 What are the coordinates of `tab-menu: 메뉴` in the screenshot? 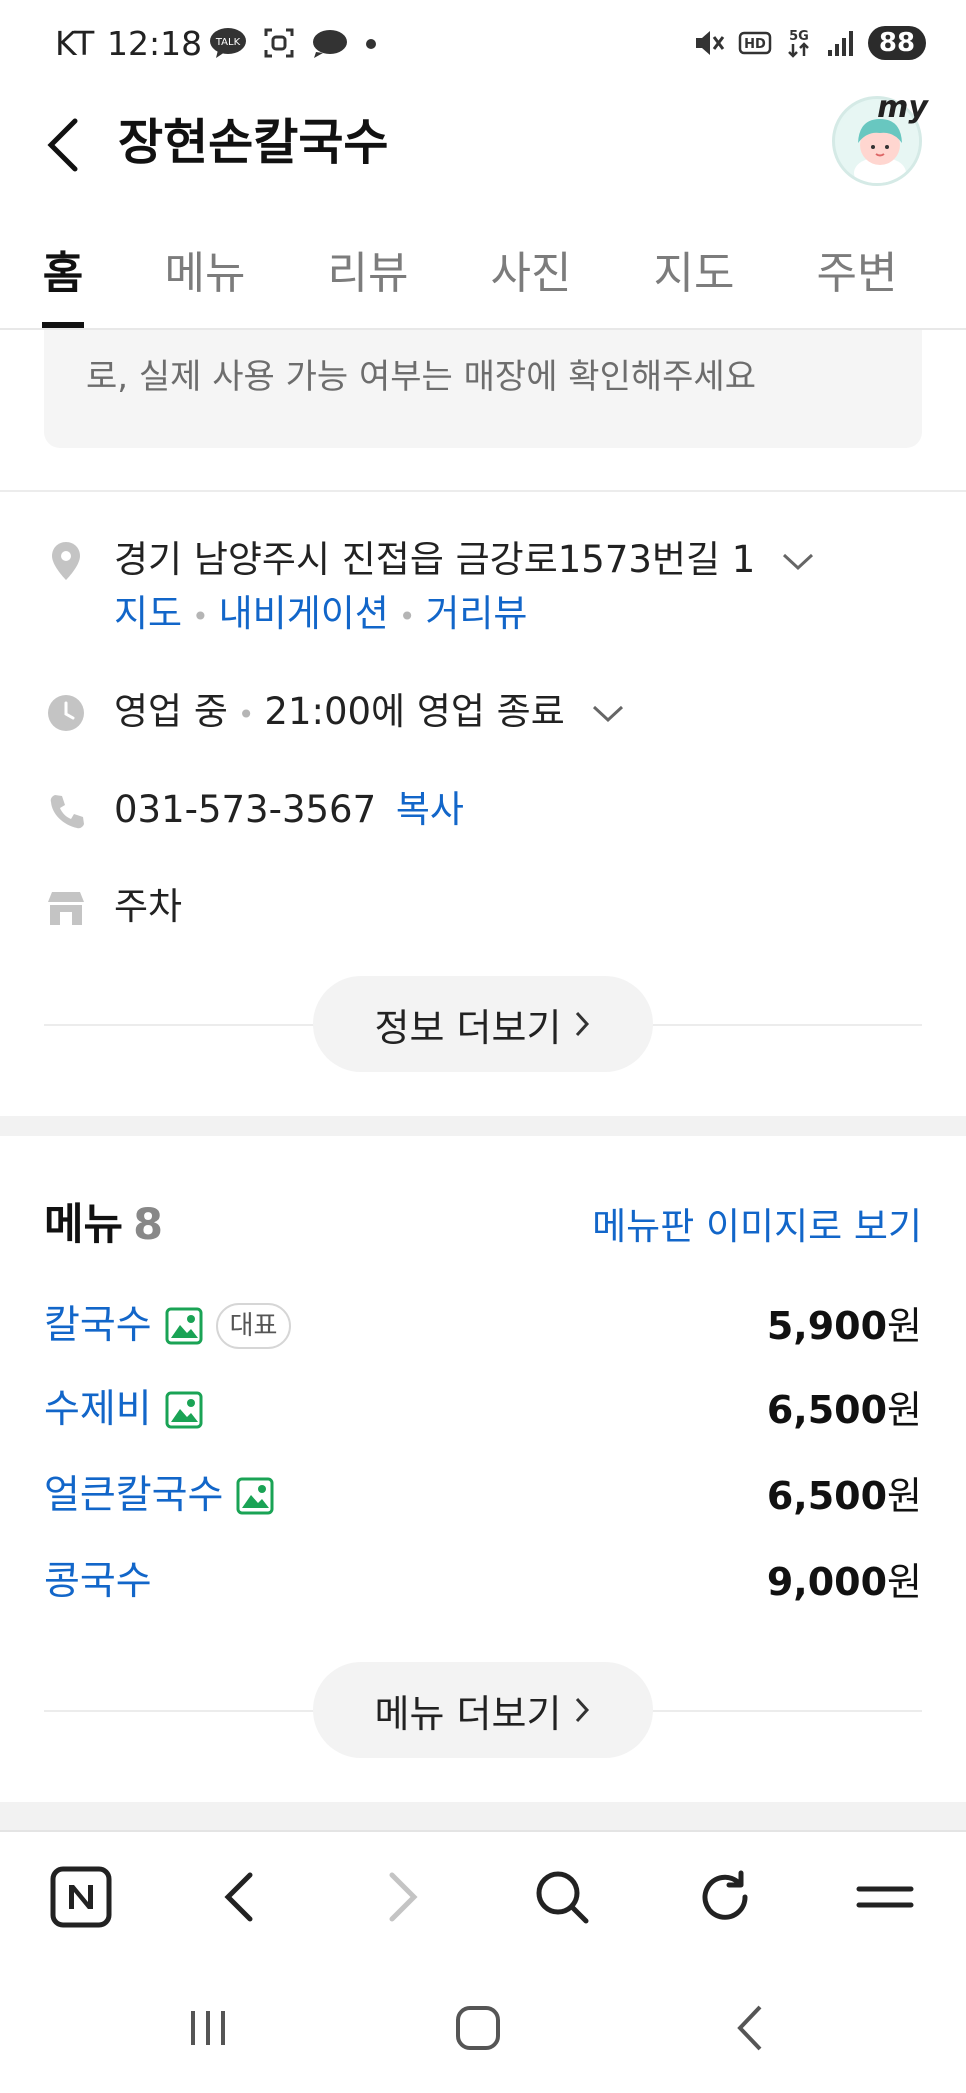 It's located at (205, 278).